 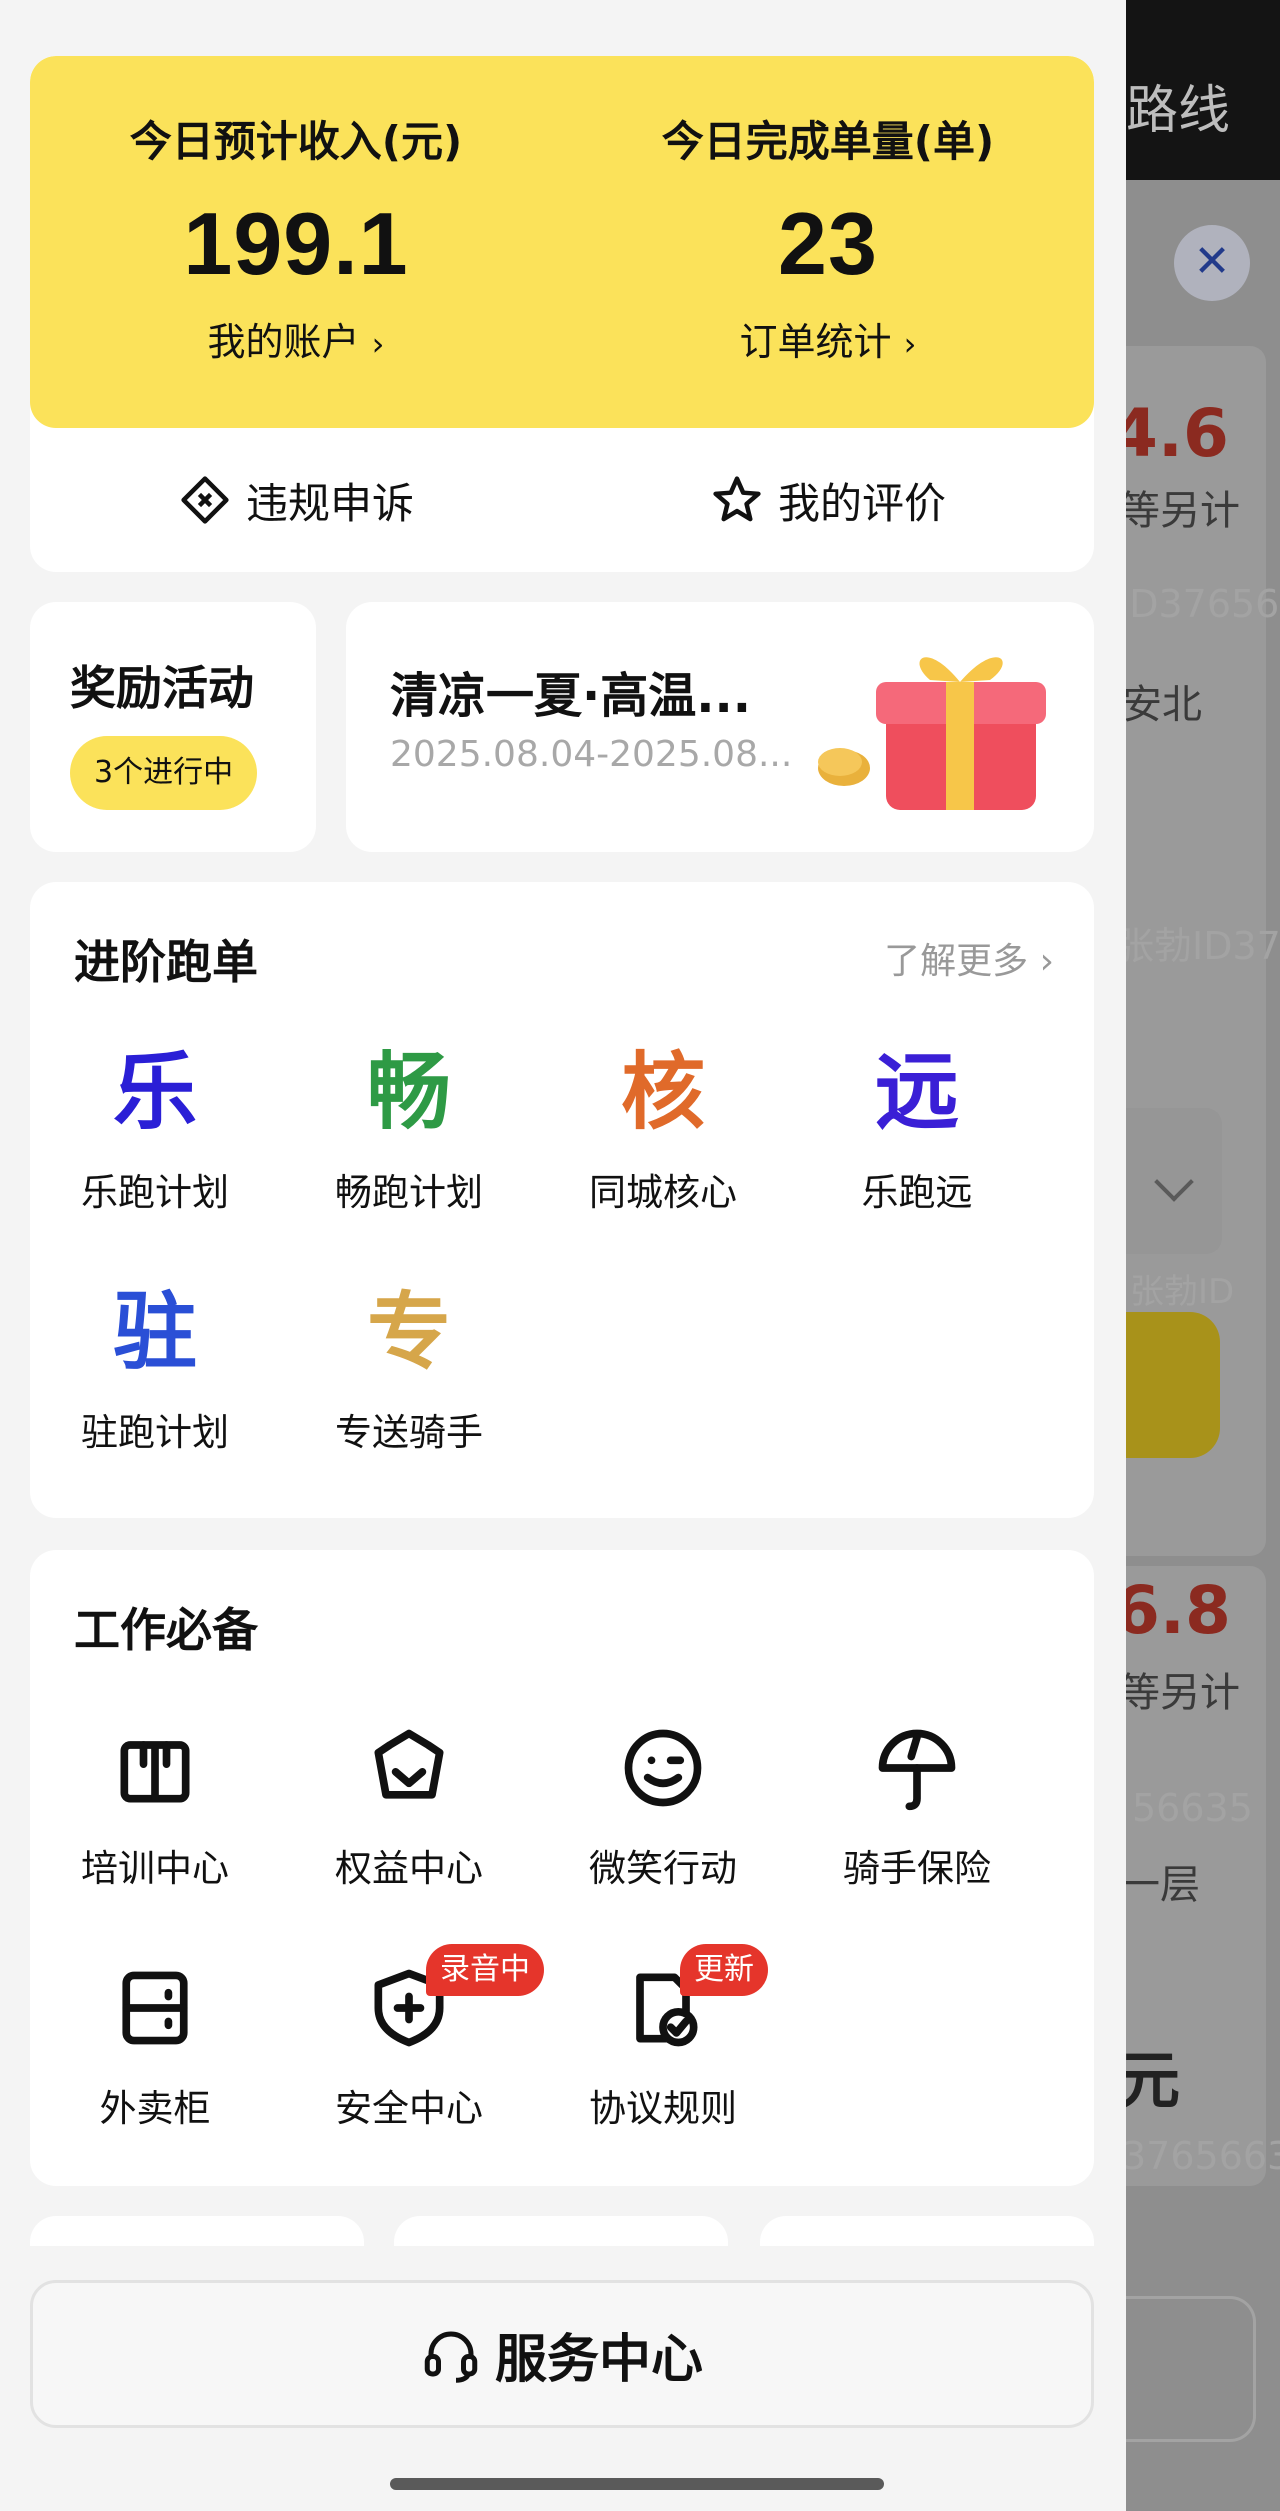 I want to click on reward-activity-card: 奖励活动 3个进行中, so click(x=173, y=727).